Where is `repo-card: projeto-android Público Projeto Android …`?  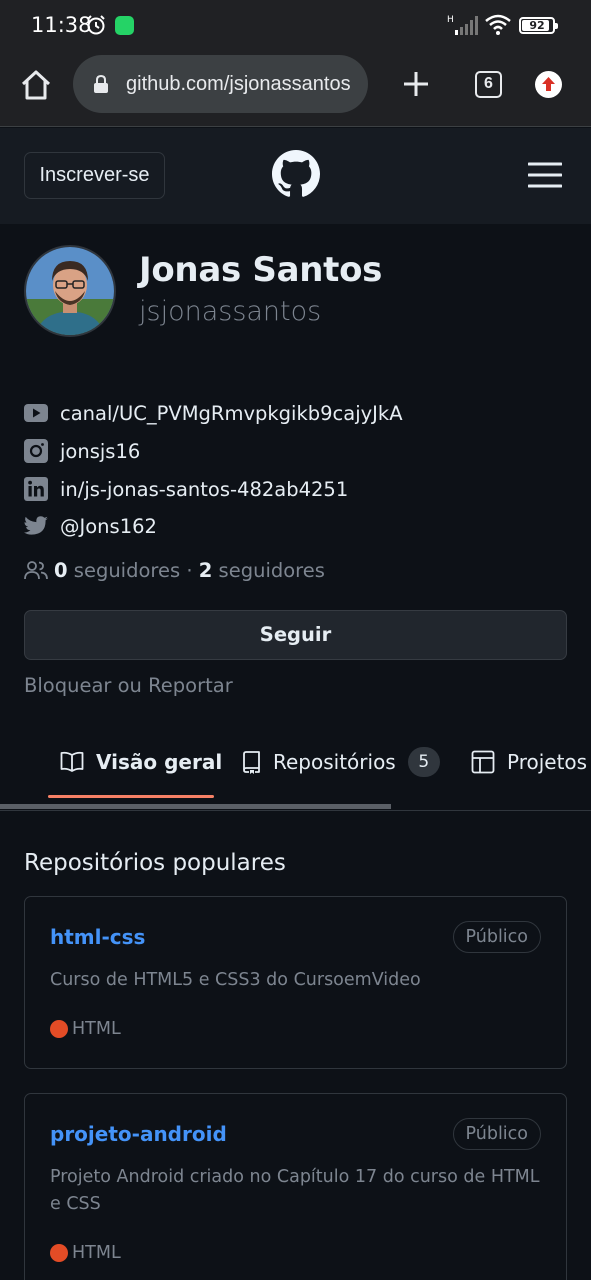
repo-card: projeto-android Público Projeto Android … is located at coordinates (295, 1186).